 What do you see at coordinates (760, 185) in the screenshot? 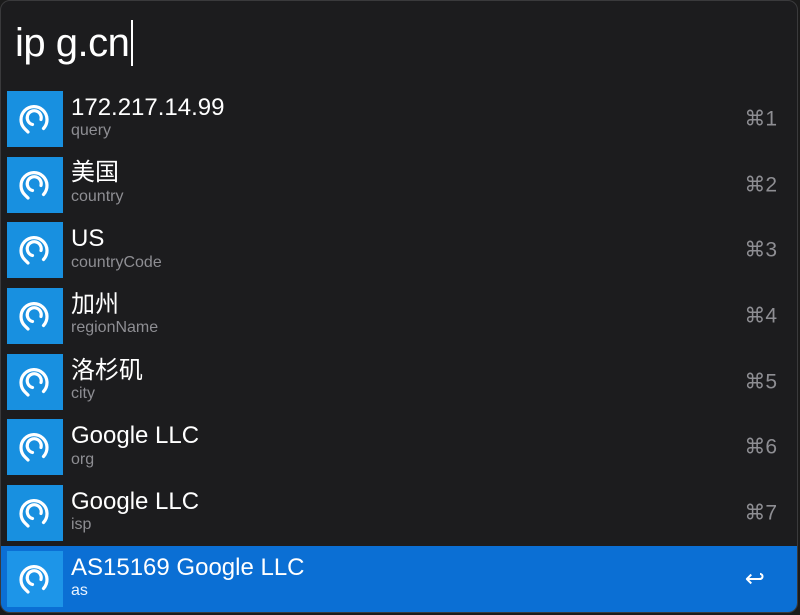
I see `result-shortcut: ⌘2` at bounding box center [760, 185].